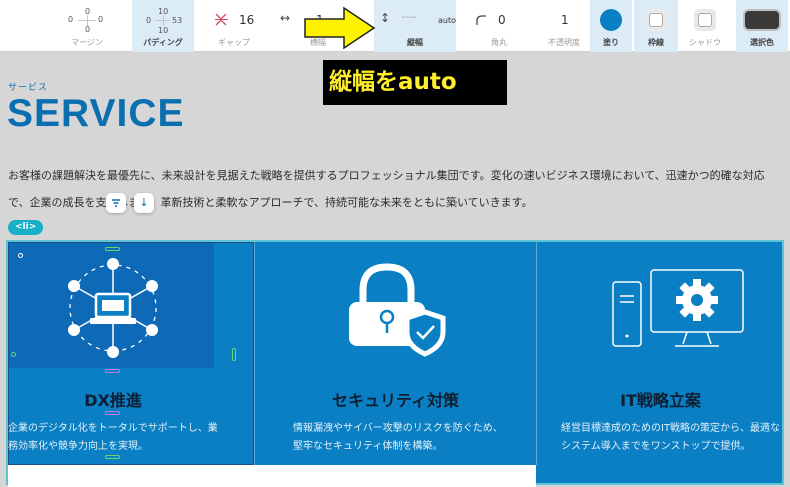 This screenshot has width=790, height=487. What do you see at coordinates (113, 437) in the screenshot?
I see `card-body: 企業のデジタル化をトータルでサポートし、業務効率化や競争力向上を実現。` at bounding box center [113, 437].